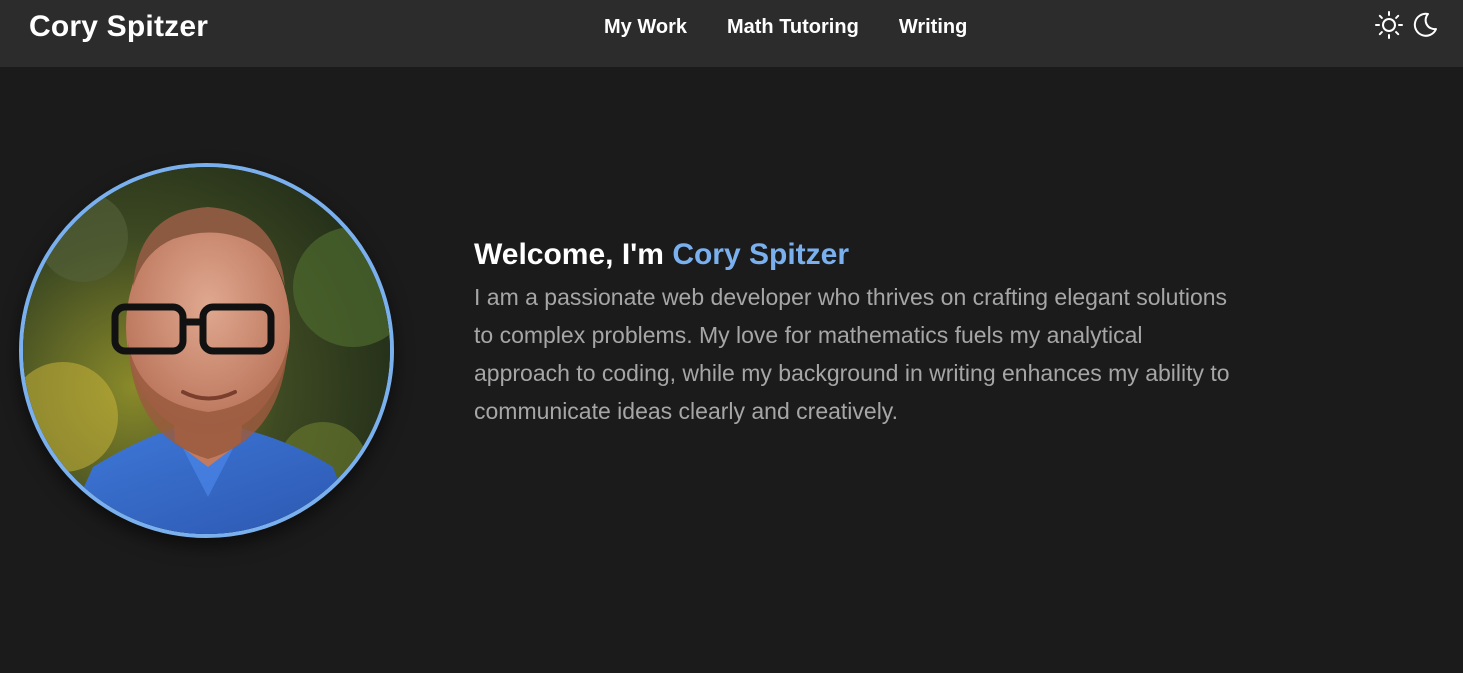  Describe the element at coordinates (933, 27) in the screenshot. I see `nav-link-writing: Writing` at that location.